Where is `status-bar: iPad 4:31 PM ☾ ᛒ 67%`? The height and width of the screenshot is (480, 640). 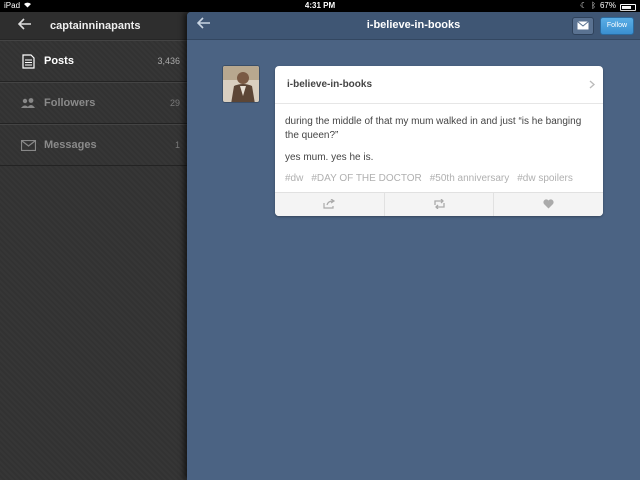
status-bar: iPad 4:31 PM ☾ ᛒ 67% is located at coordinates (320, 6).